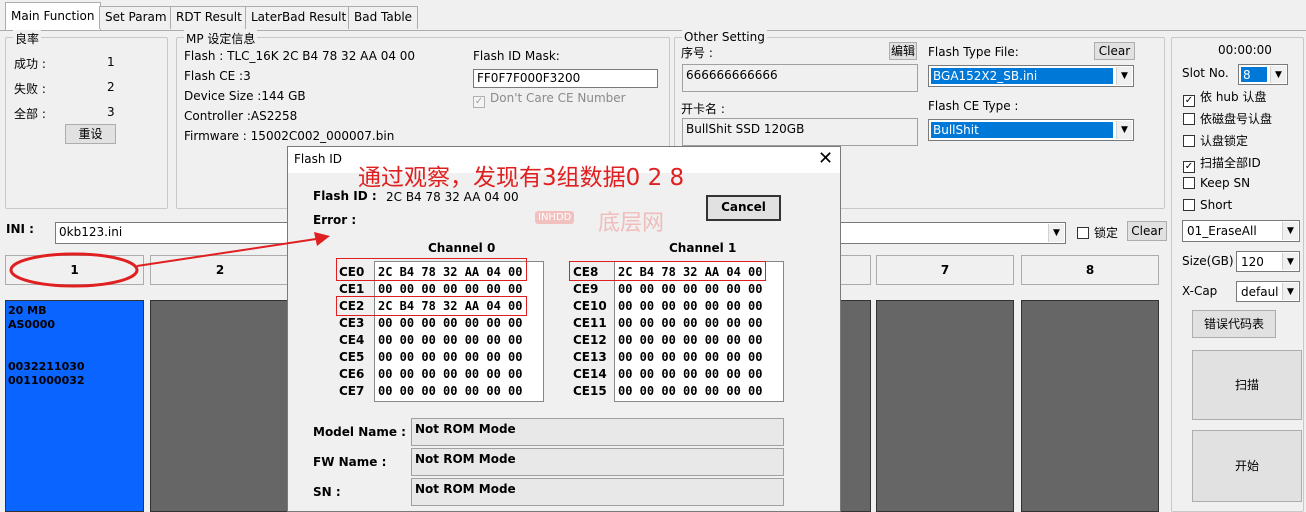 The height and width of the screenshot is (512, 1306). I want to click on annotation-overlay, so click(169, 260).